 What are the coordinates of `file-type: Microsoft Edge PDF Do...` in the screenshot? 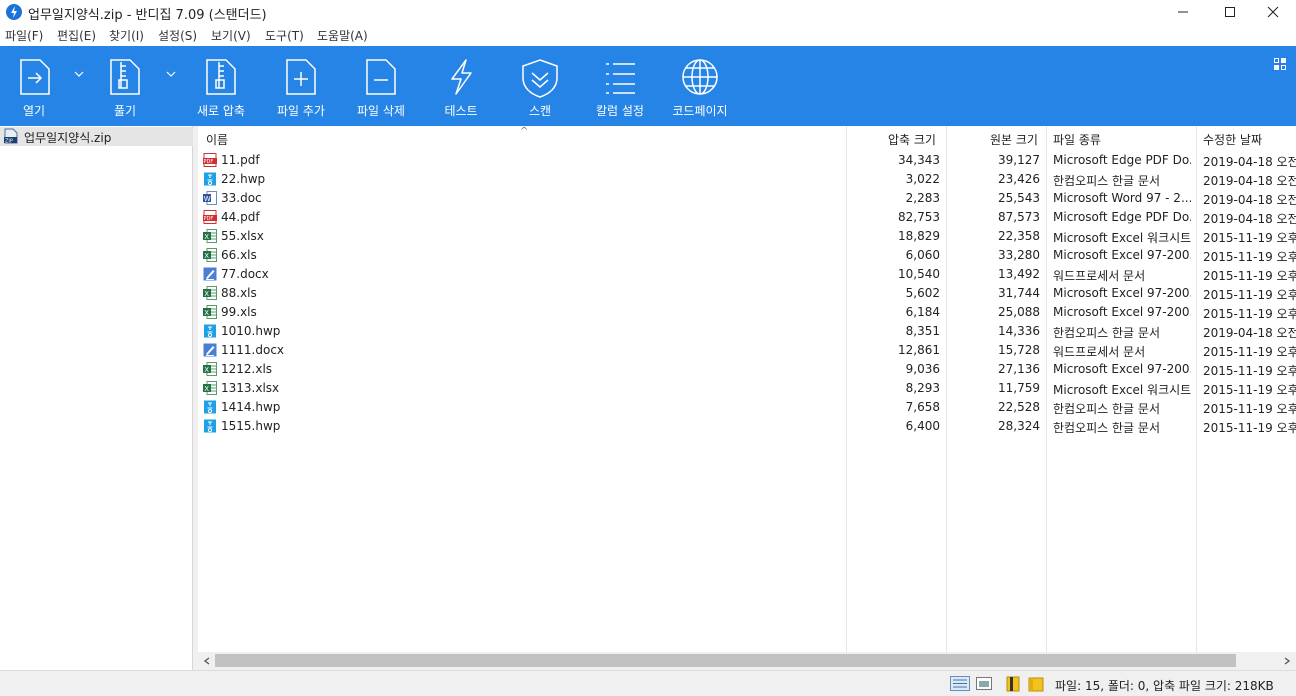 It's located at (1122, 217).